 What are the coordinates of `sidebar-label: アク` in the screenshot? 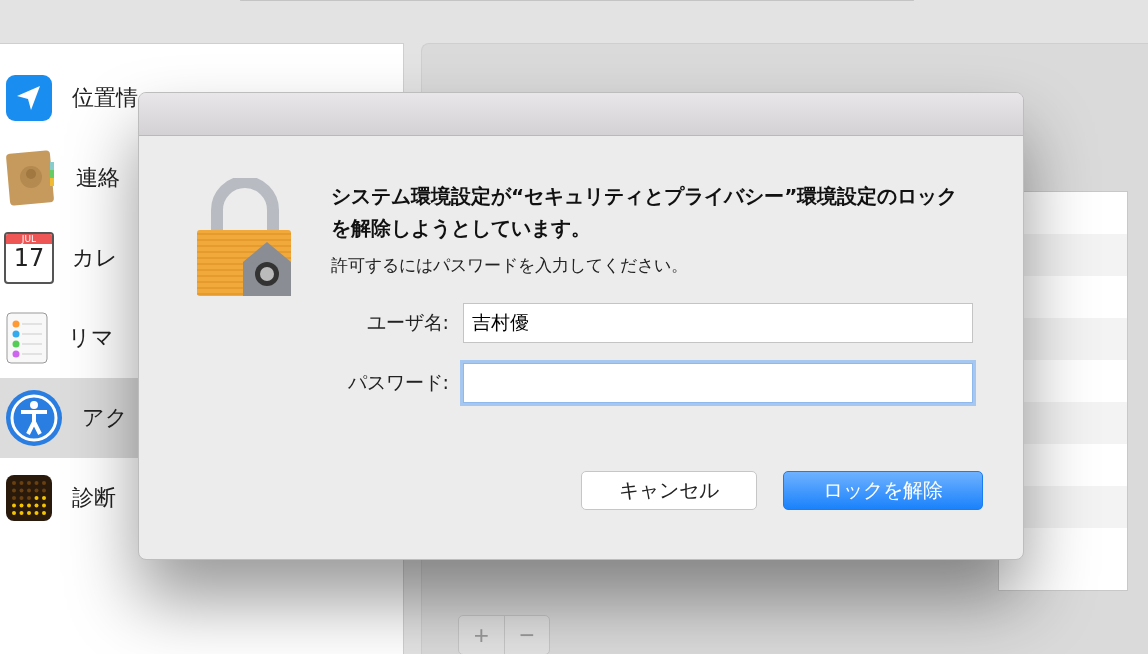 It's located at (105, 418).